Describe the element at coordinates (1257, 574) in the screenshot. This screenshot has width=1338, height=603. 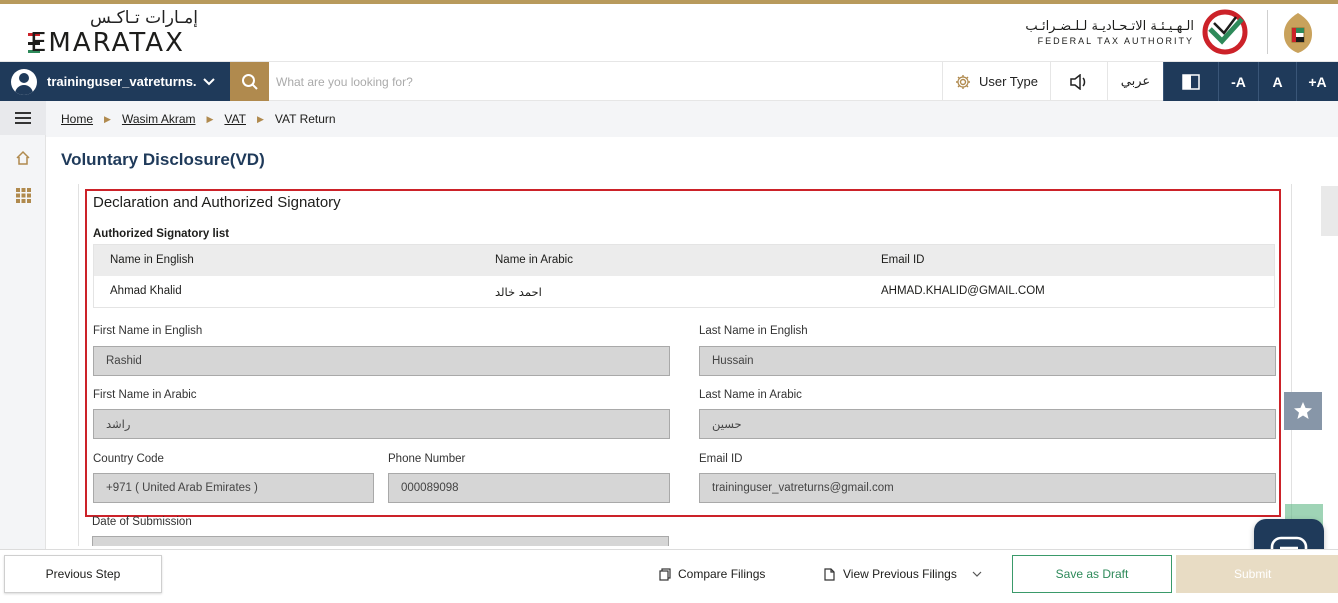
I see `submit-button: Submit` at that location.